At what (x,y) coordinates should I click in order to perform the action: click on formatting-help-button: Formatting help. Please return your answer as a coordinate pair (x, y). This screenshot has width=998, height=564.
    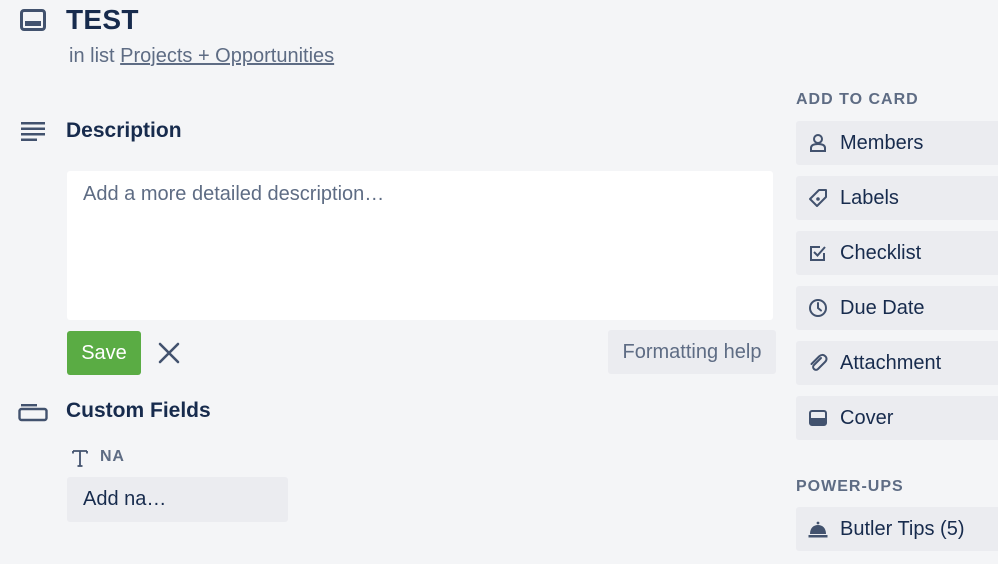
    Looking at the image, I should click on (692, 352).